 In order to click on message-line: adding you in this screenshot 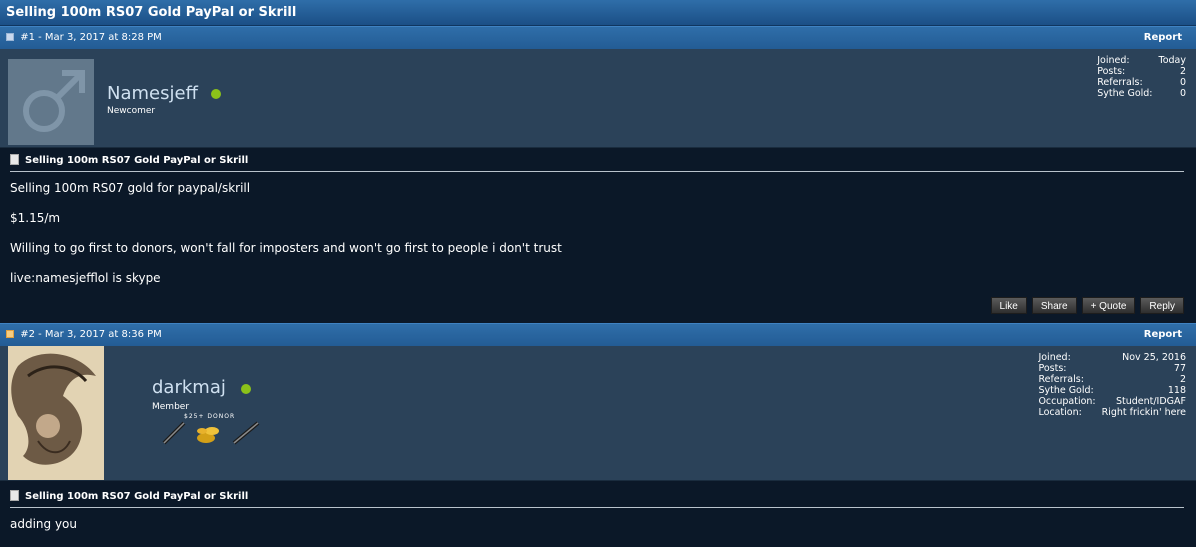, I will do `click(44, 524)`.